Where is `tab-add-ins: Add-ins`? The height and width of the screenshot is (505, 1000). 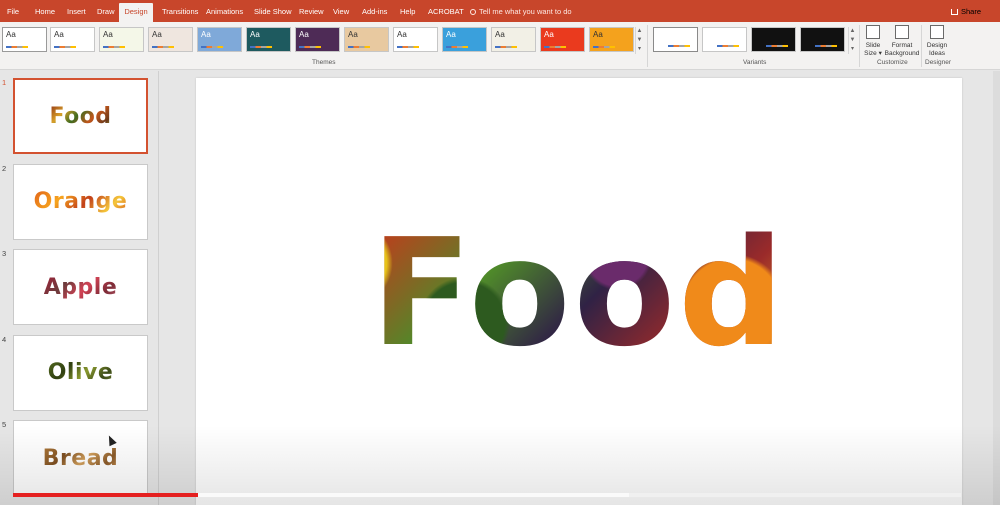 tab-add-ins: Add-ins is located at coordinates (374, 11).